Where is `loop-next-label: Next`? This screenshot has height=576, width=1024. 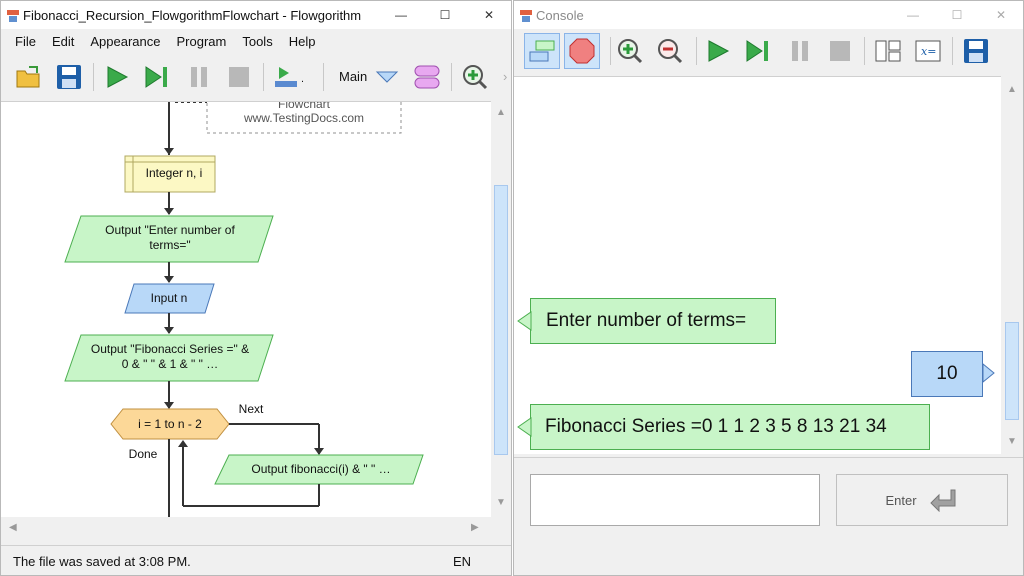
loop-next-label: Next is located at coordinates (251, 409).